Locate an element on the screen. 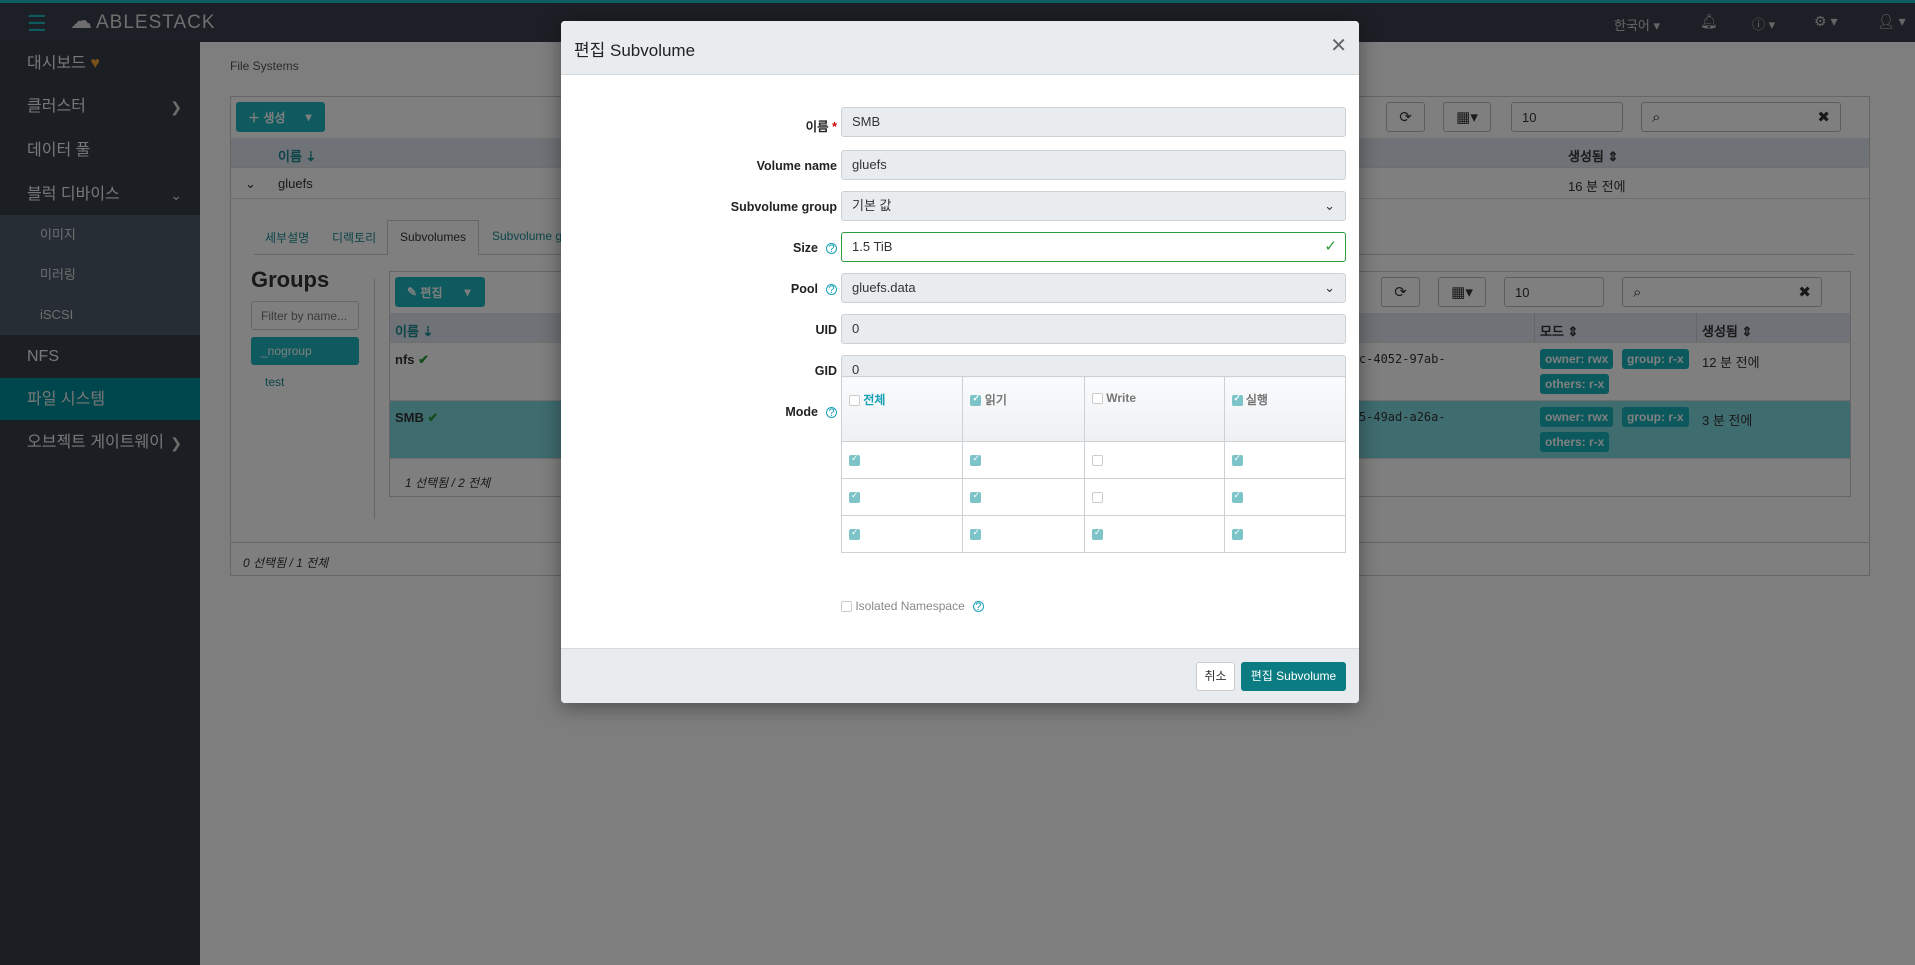 The image size is (1915, 965). valid-check-icon: ✓ is located at coordinates (1330, 246).